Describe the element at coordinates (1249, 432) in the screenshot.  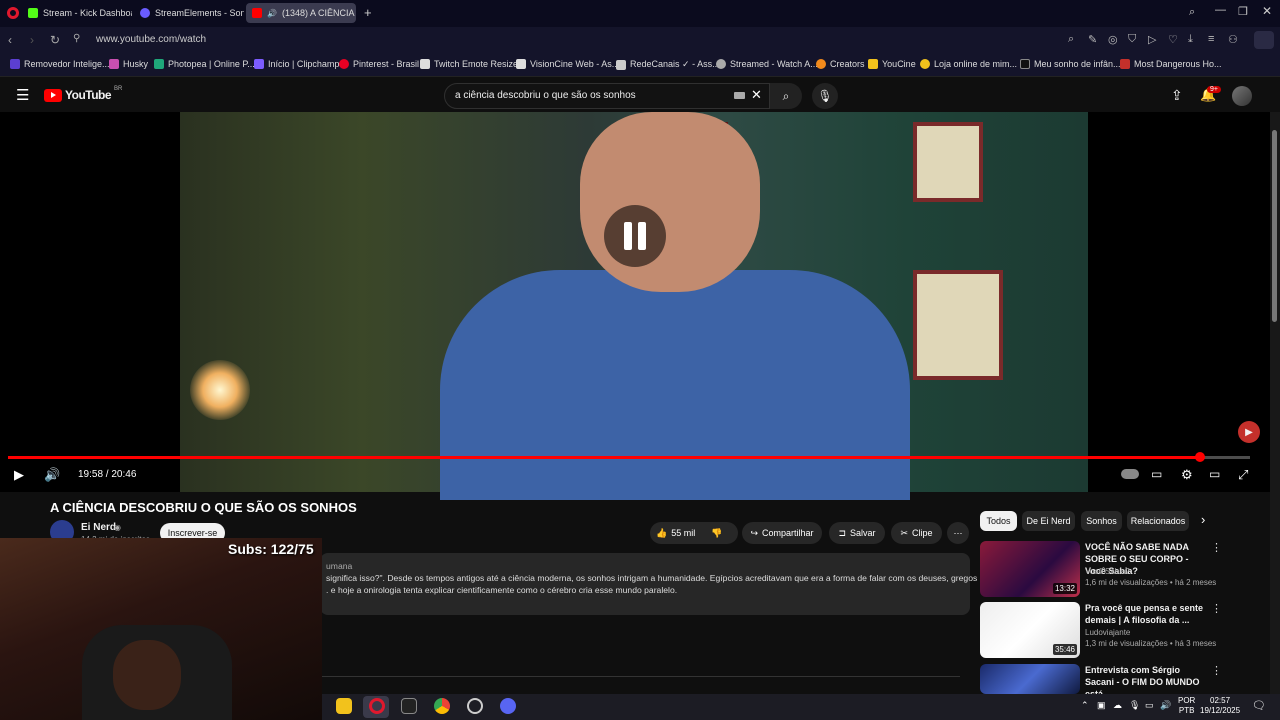
I see `channel-watermark-icon: ▶` at that location.